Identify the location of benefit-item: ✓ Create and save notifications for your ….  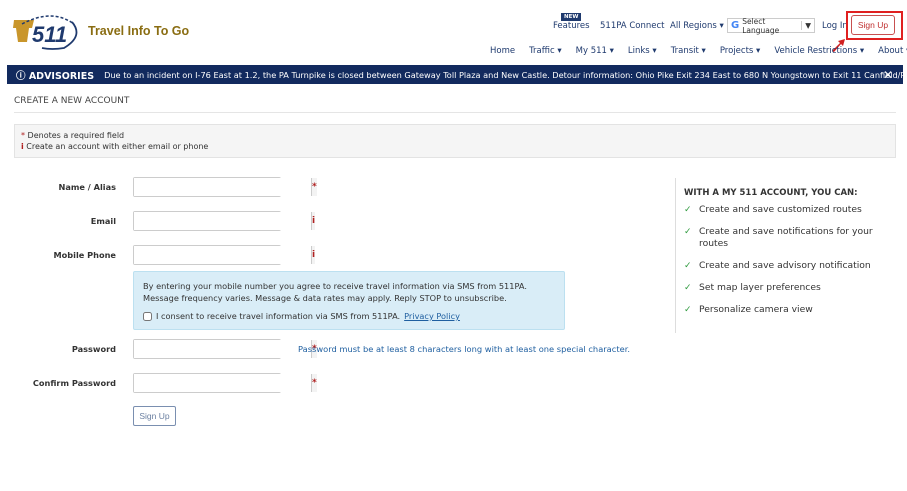
(789, 238).